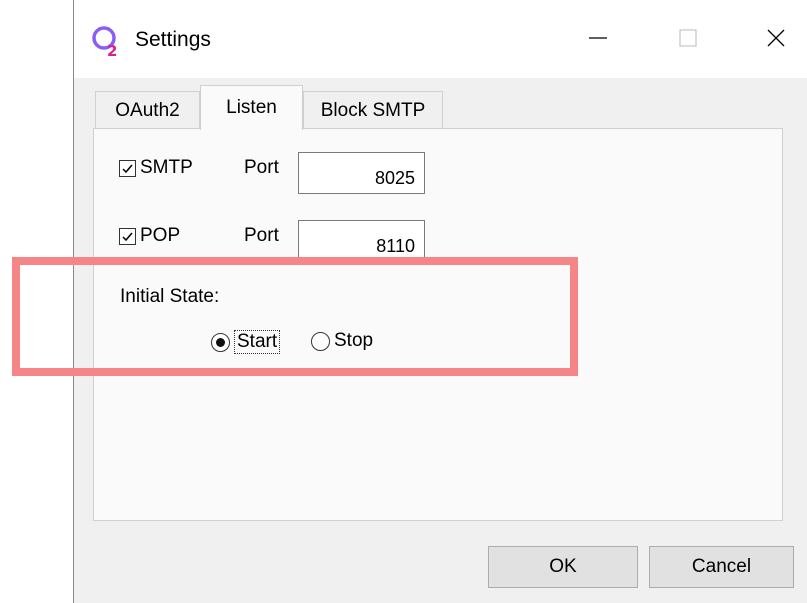 This screenshot has height=603, width=807. Describe the element at coordinates (440, 39) in the screenshot. I see `title-bar: 2 Settings` at that location.